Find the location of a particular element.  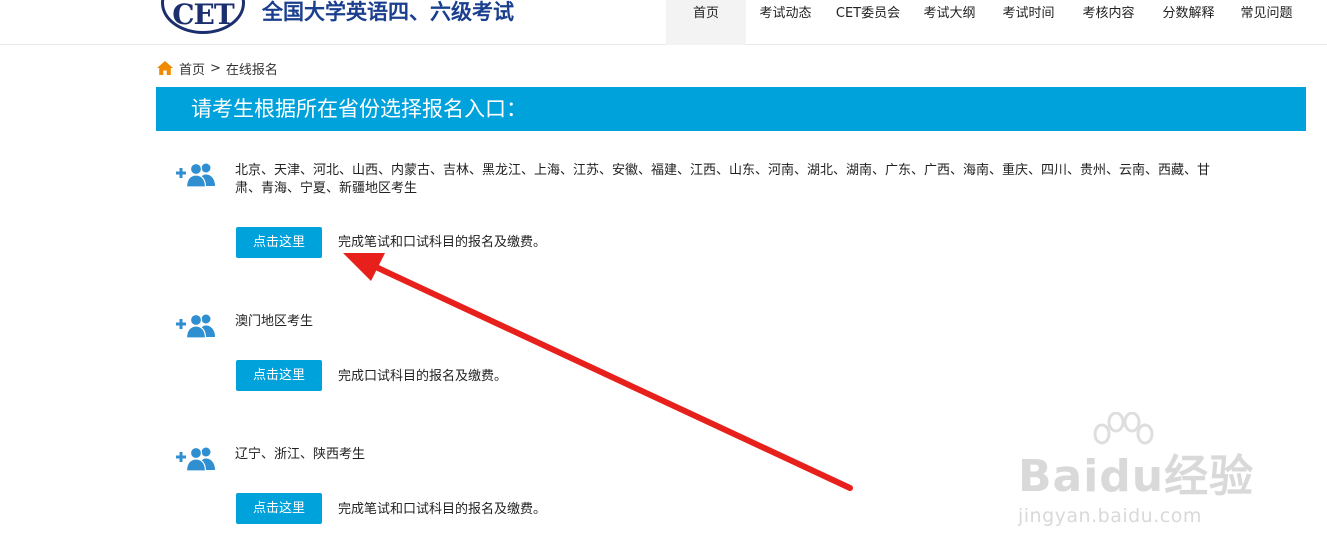

nav-item-committee: CET委员会 is located at coordinates (868, 22).